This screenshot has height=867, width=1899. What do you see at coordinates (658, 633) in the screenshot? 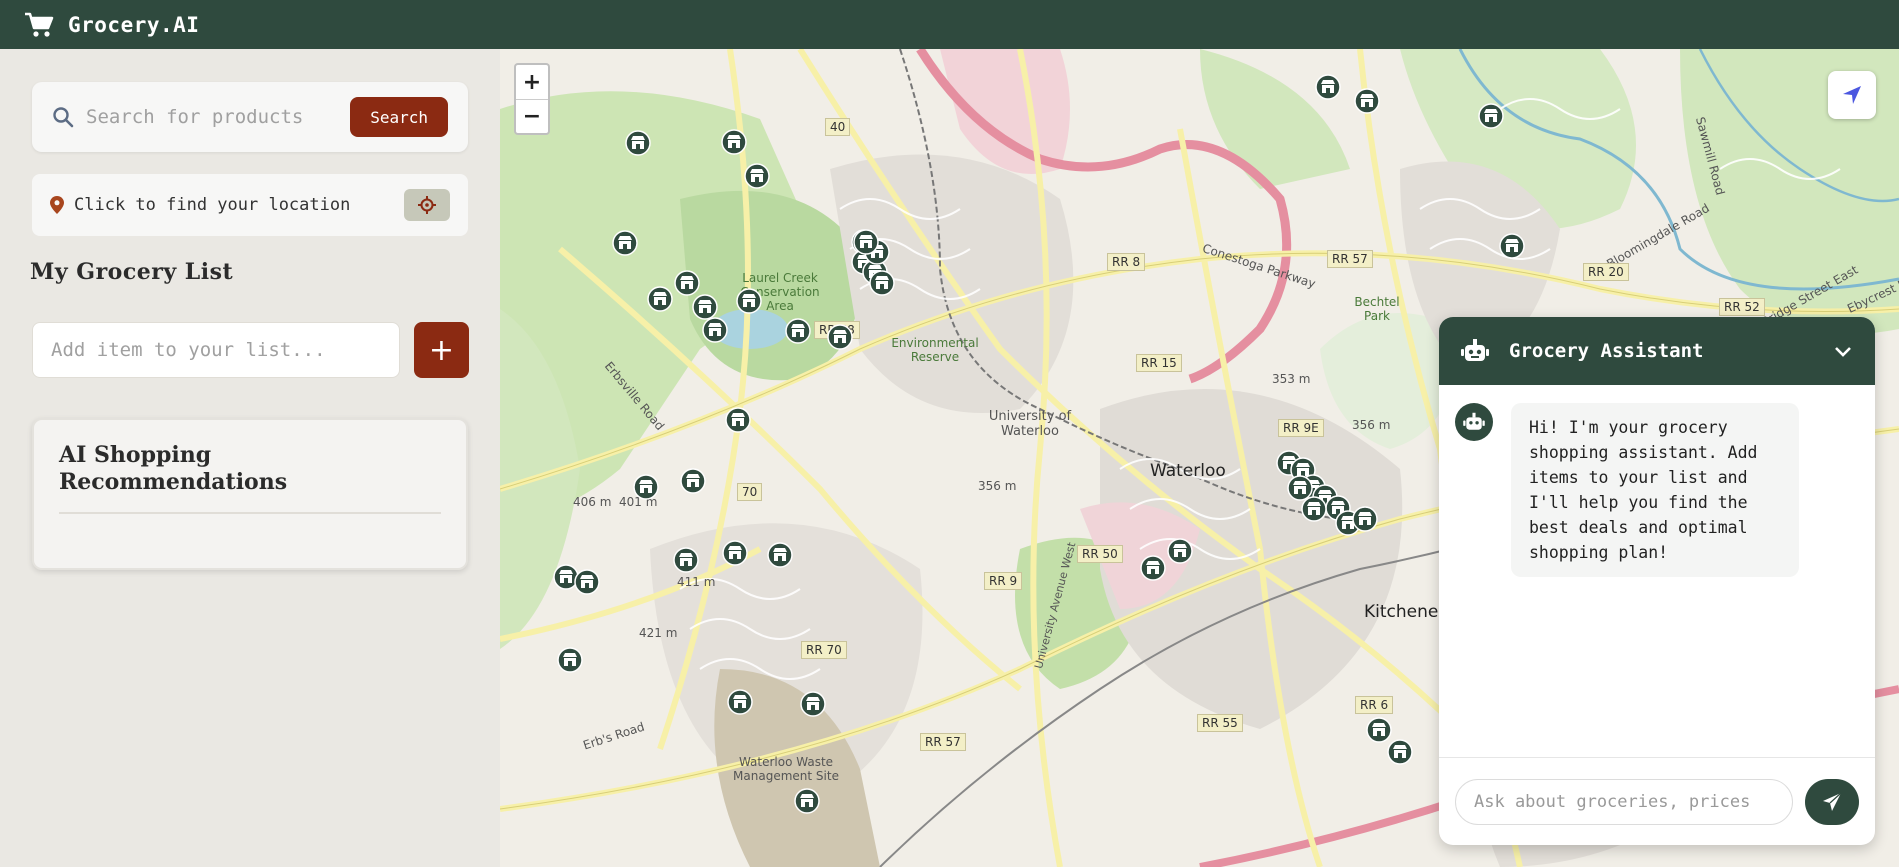
I see `elevation-label: 421 m` at bounding box center [658, 633].